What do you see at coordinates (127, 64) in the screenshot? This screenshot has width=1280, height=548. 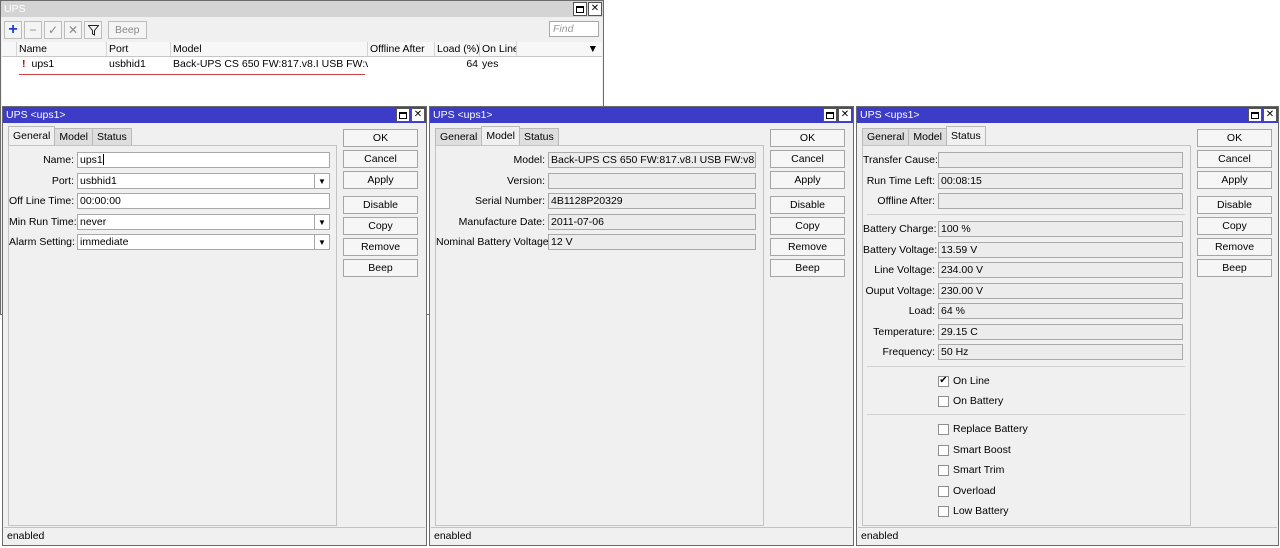 I see `row-port: usbhid1` at bounding box center [127, 64].